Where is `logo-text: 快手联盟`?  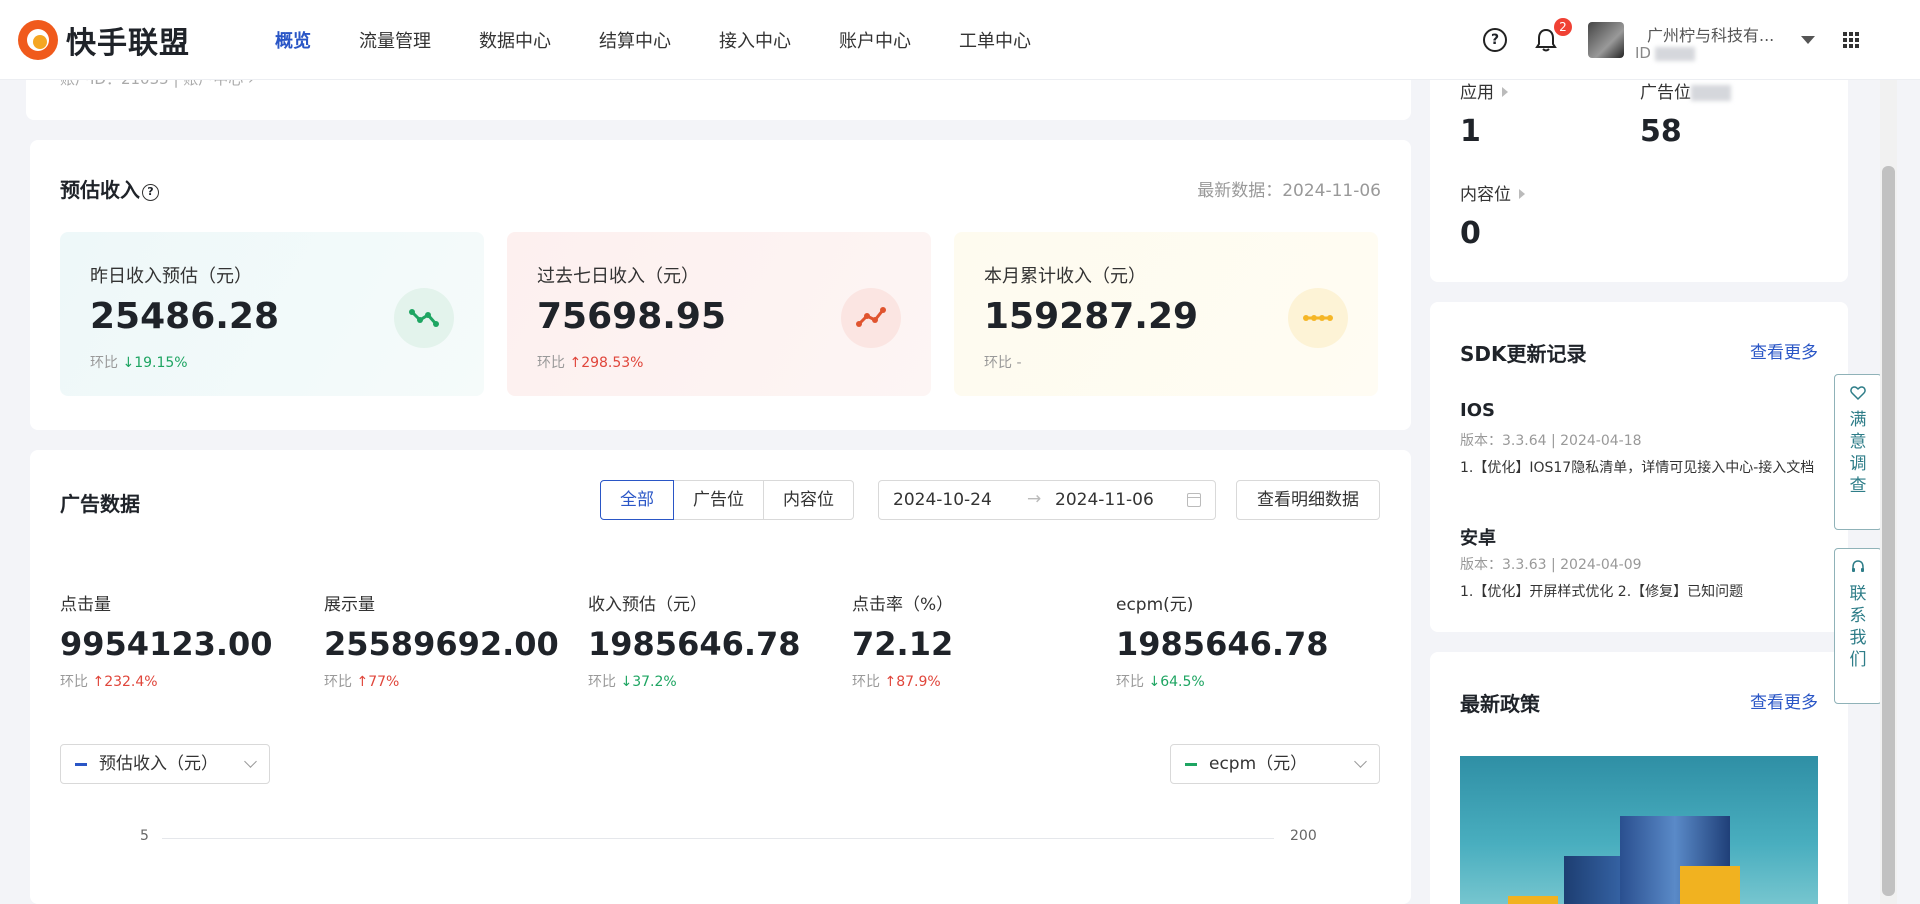 logo-text: 快手联盟 is located at coordinates (128, 43).